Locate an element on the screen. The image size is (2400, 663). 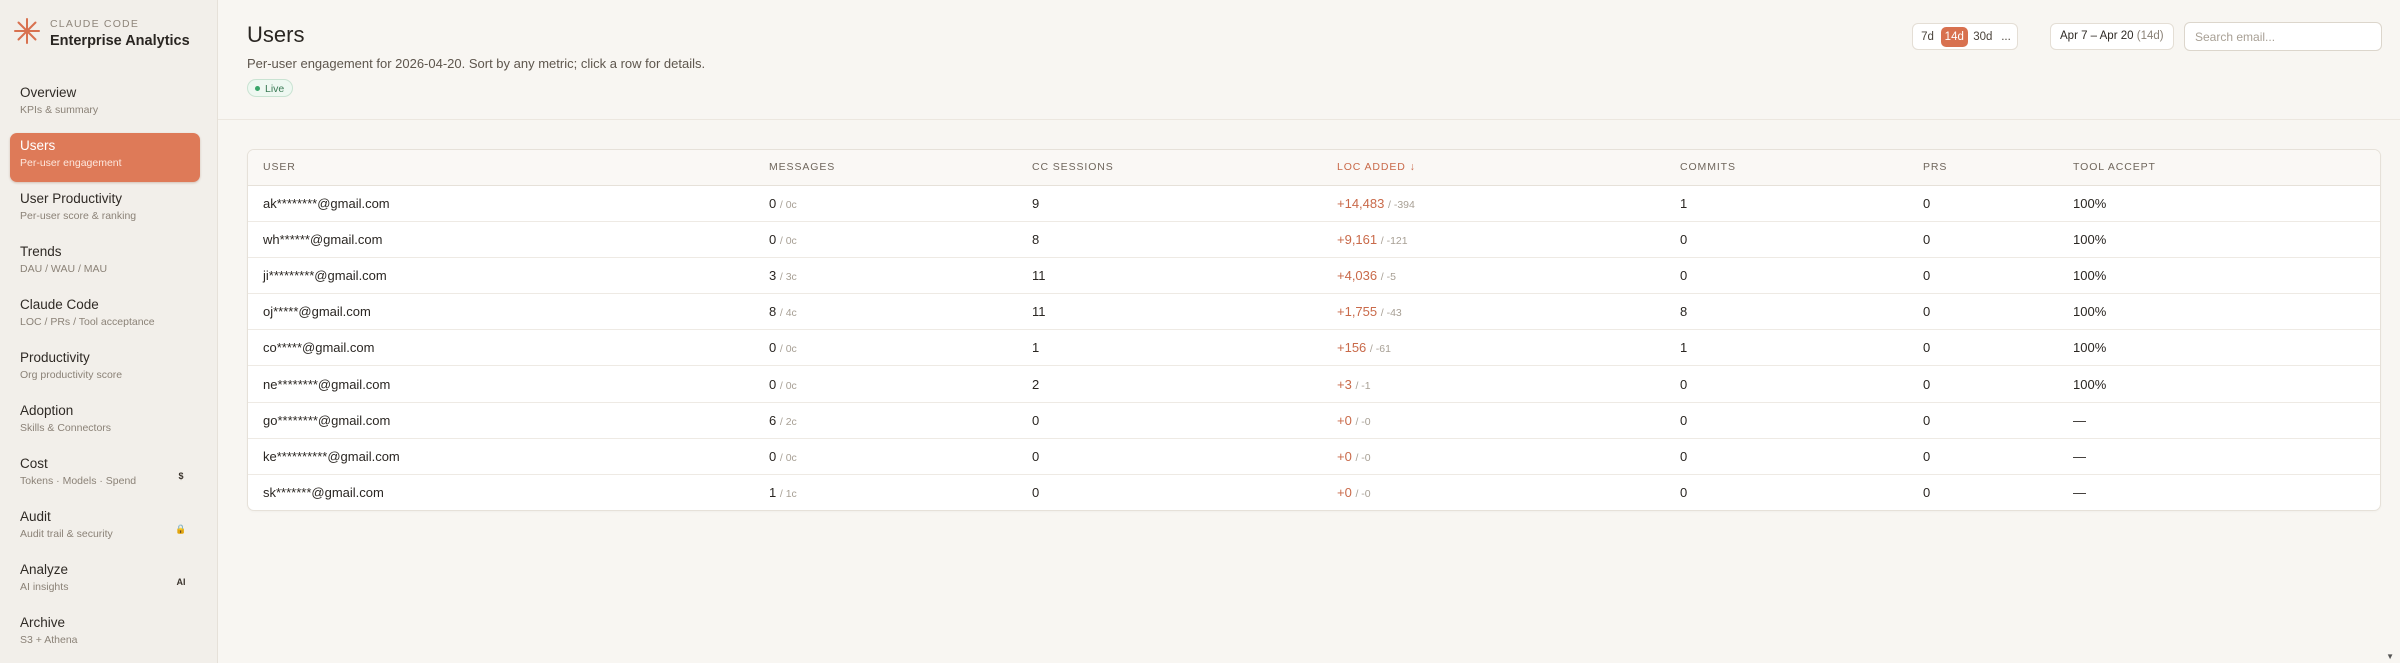
cell-loc-added: +3 / -1 is located at coordinates (1508, 384).